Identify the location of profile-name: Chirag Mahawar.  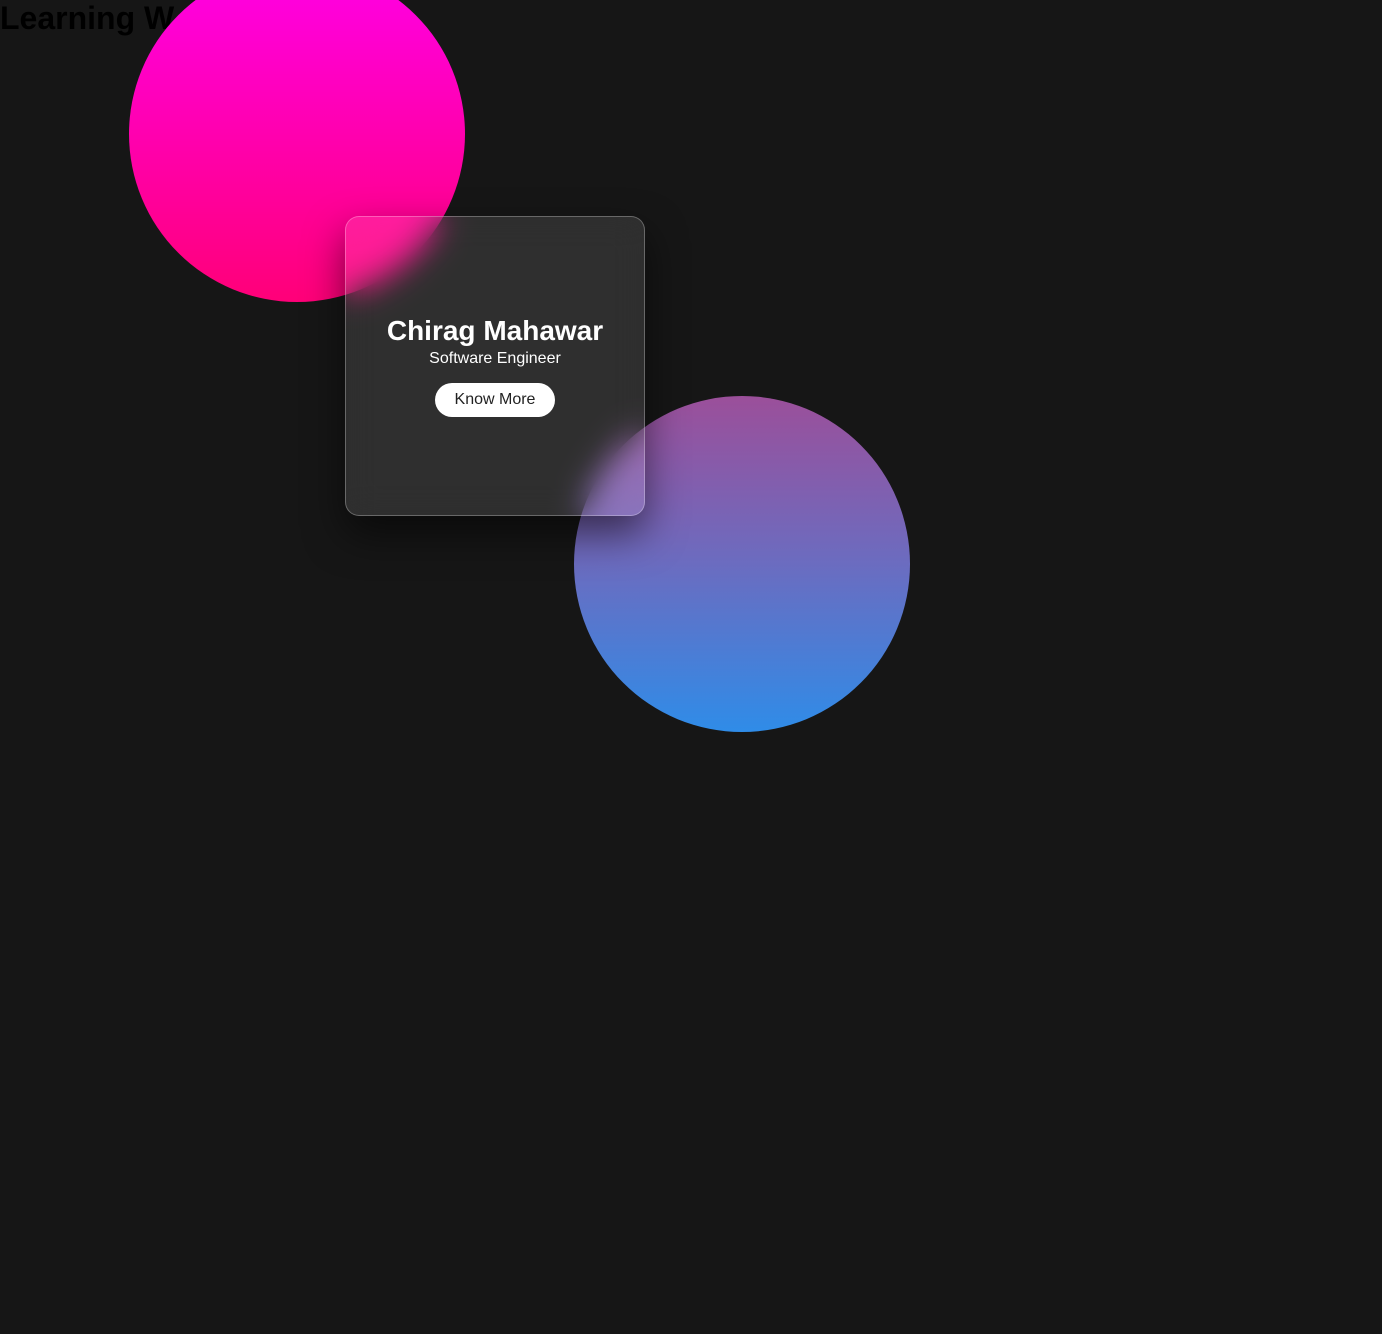
(495, 330).